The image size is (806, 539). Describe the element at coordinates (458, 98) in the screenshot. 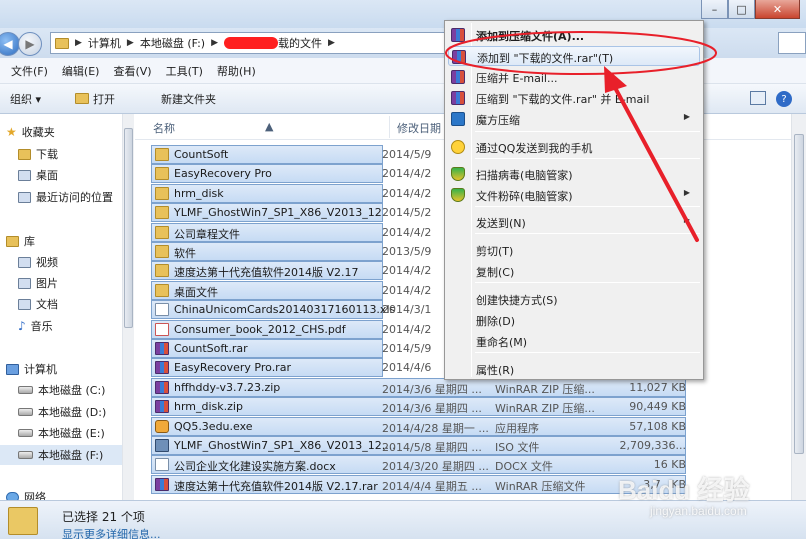

I see `rar-menu-icon` at that location.